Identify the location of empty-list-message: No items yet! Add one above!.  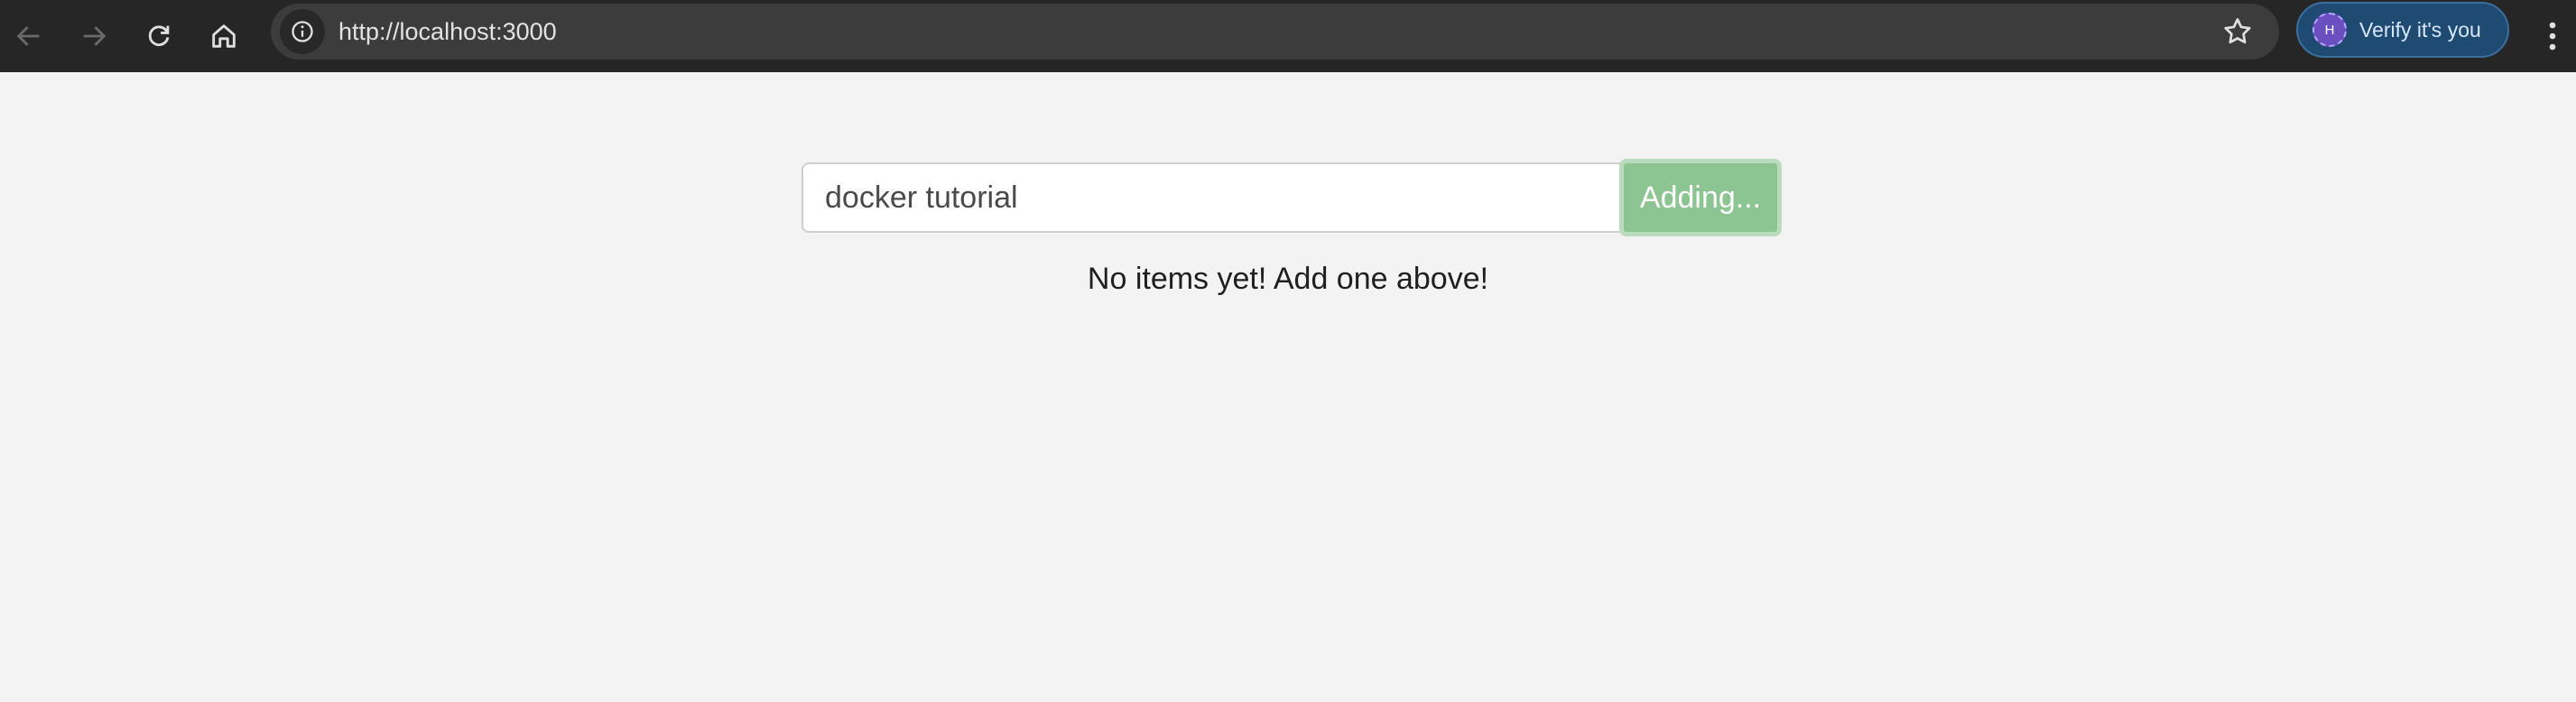
(1288, 279).